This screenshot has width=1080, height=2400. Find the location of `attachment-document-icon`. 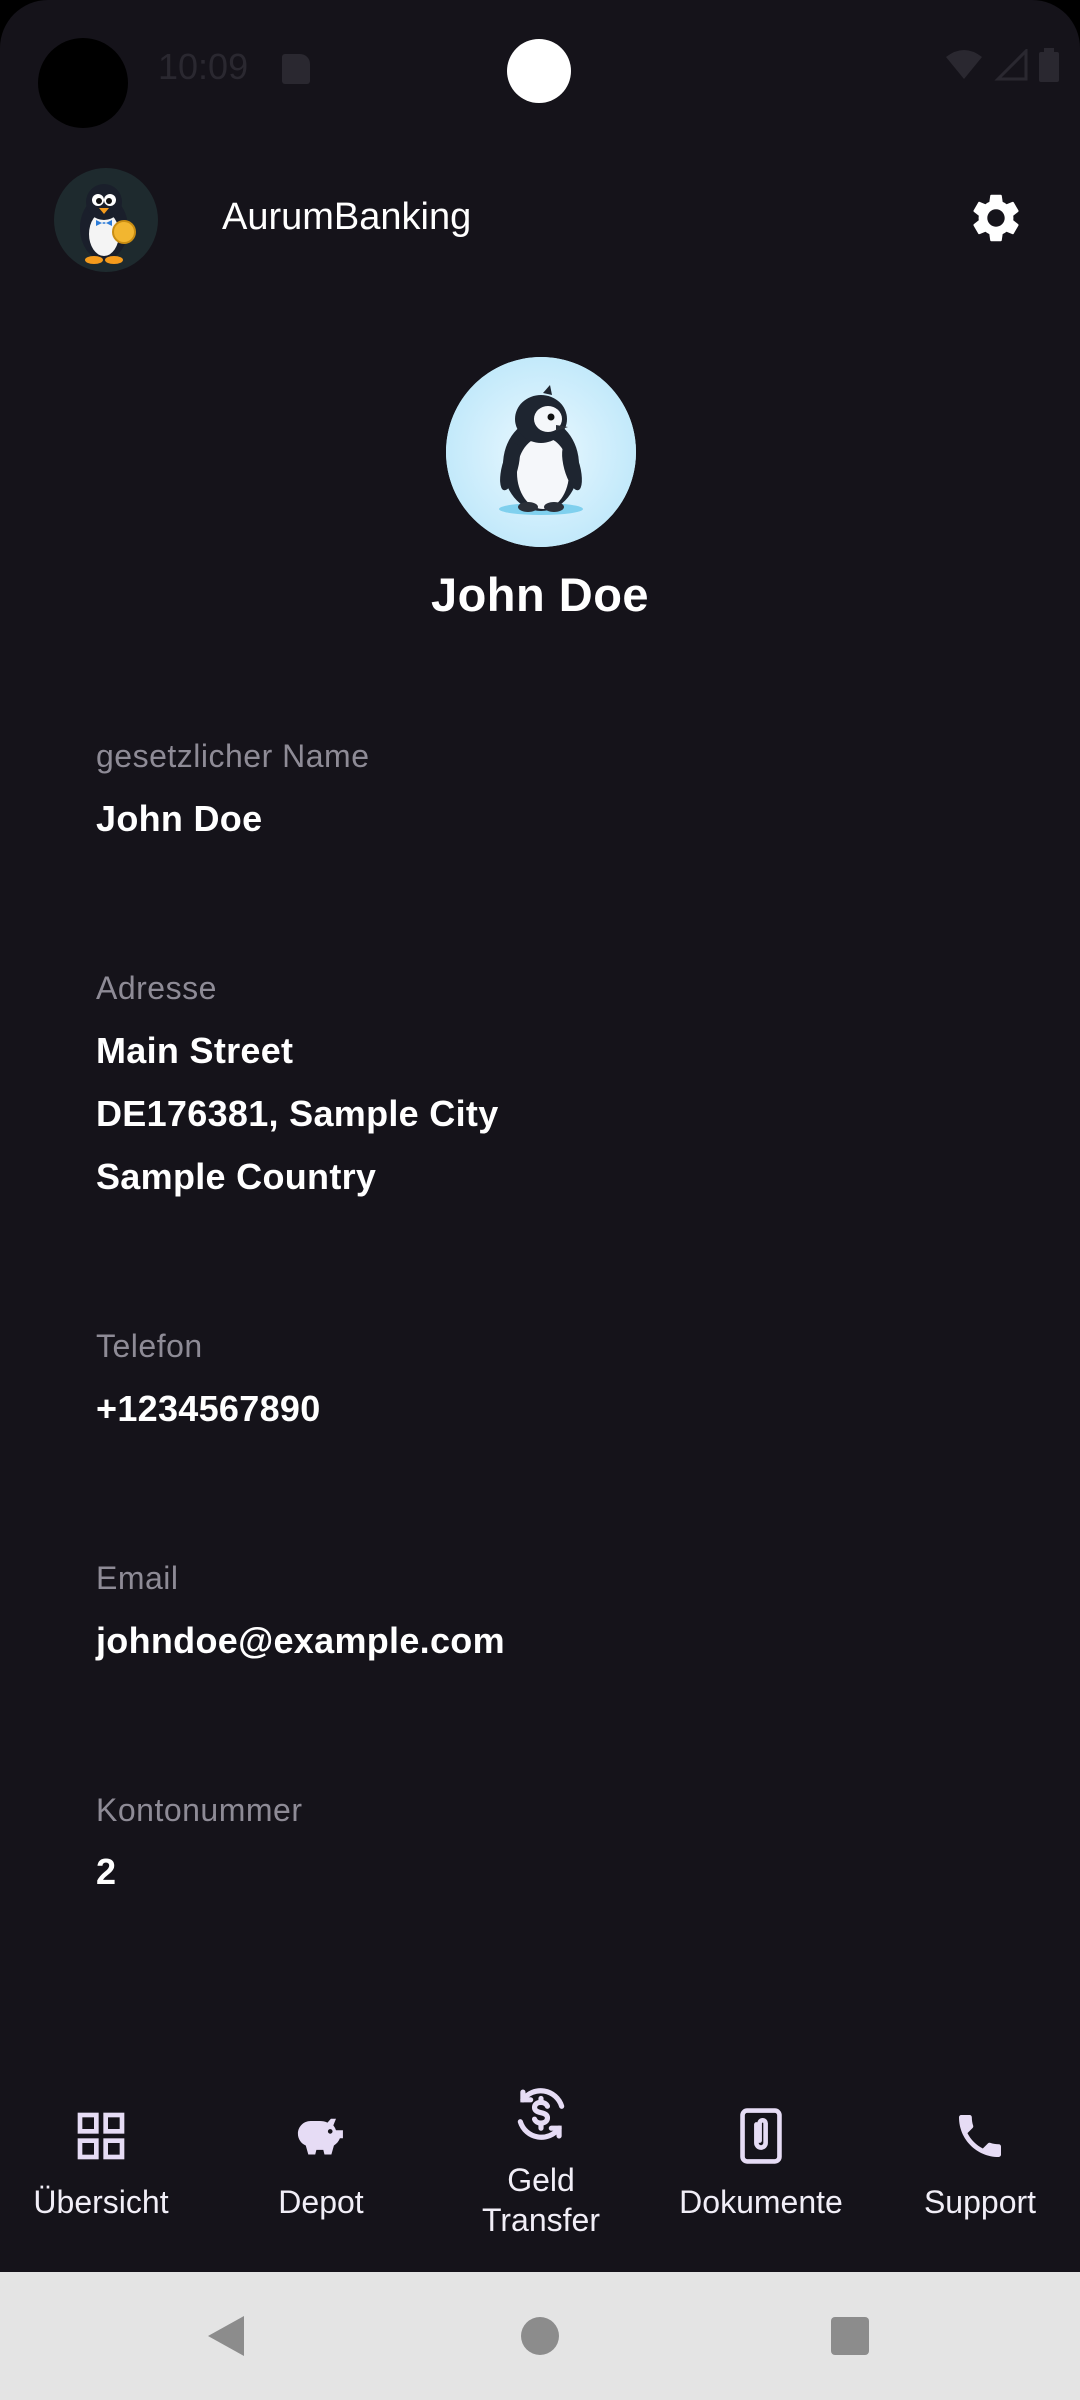

attachment-document-icon is located at coordinates (761, 2136).